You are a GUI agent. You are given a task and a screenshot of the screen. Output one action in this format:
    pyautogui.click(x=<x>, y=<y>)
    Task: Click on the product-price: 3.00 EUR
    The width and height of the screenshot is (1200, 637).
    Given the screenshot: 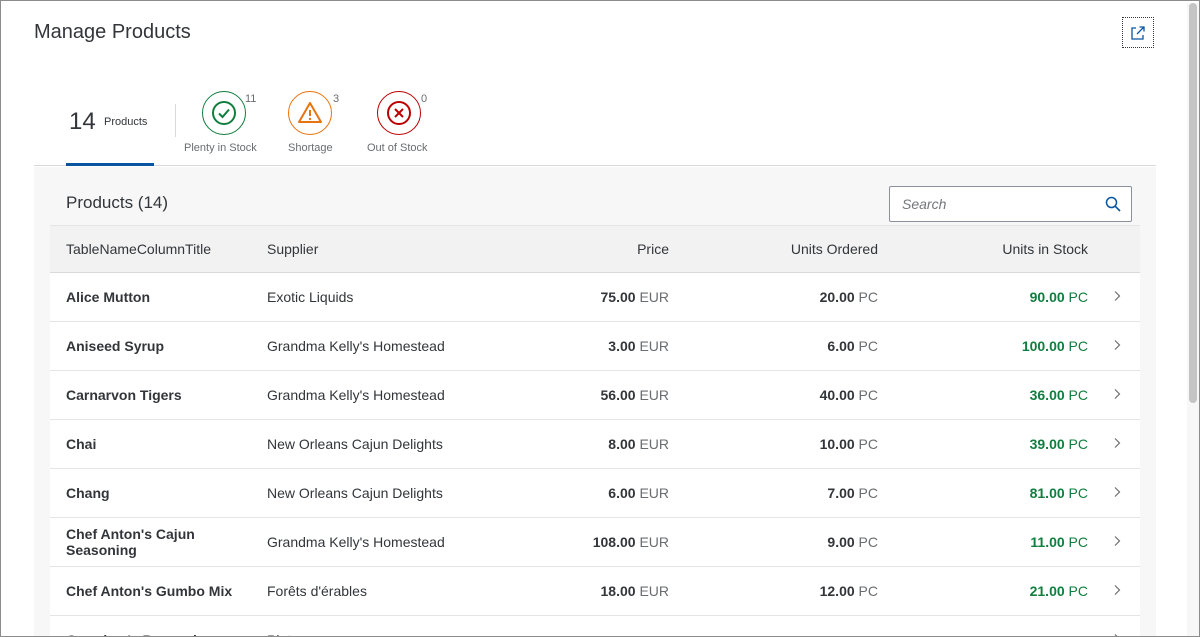 What is the action you would take?
    pyautogui.click(x=638, y=346)
    